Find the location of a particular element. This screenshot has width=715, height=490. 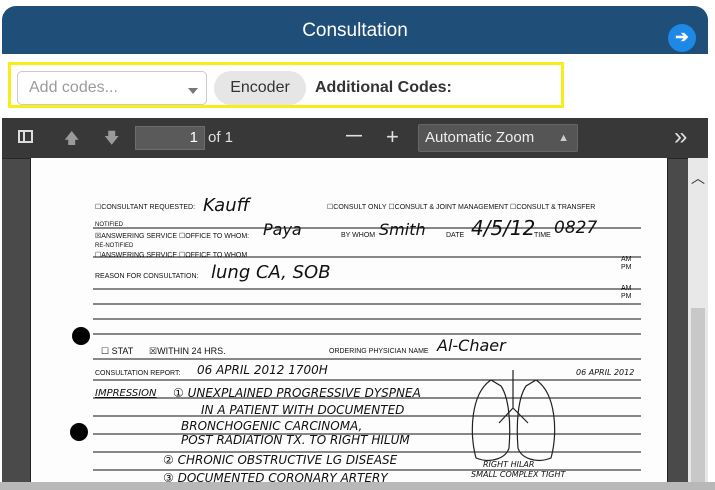

chevron-down-icon is located at coordinates (193, 91).